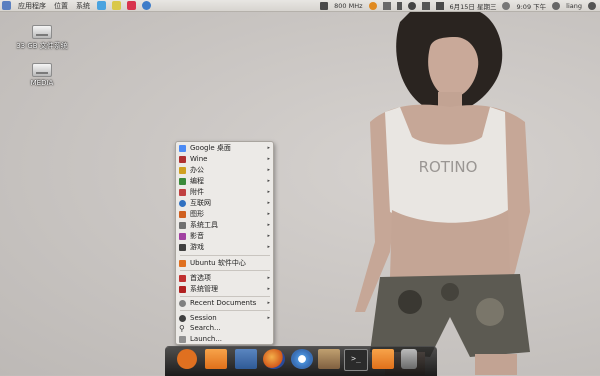 The image size is (600, 376). I want to click on menu-item-label: 首选项, so click(200, 278).